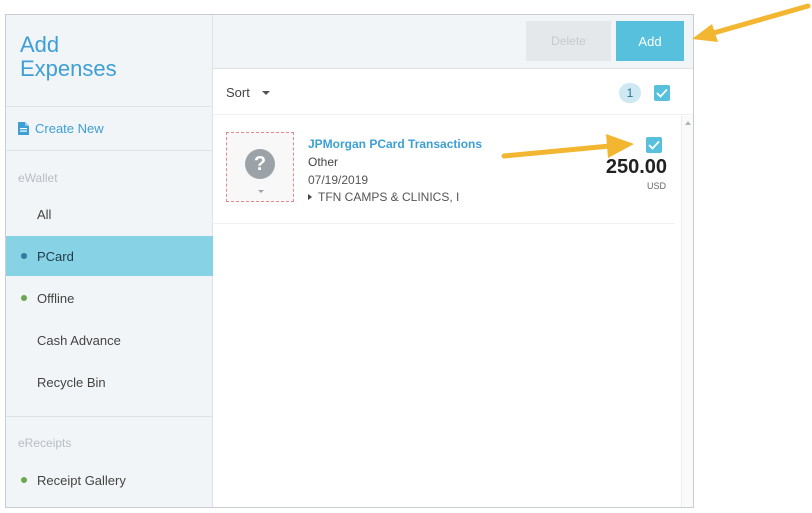  Describe the element at coordinates (109, 298) in the screenshot. I see `sidebar-item-offline: Offline` at that location.